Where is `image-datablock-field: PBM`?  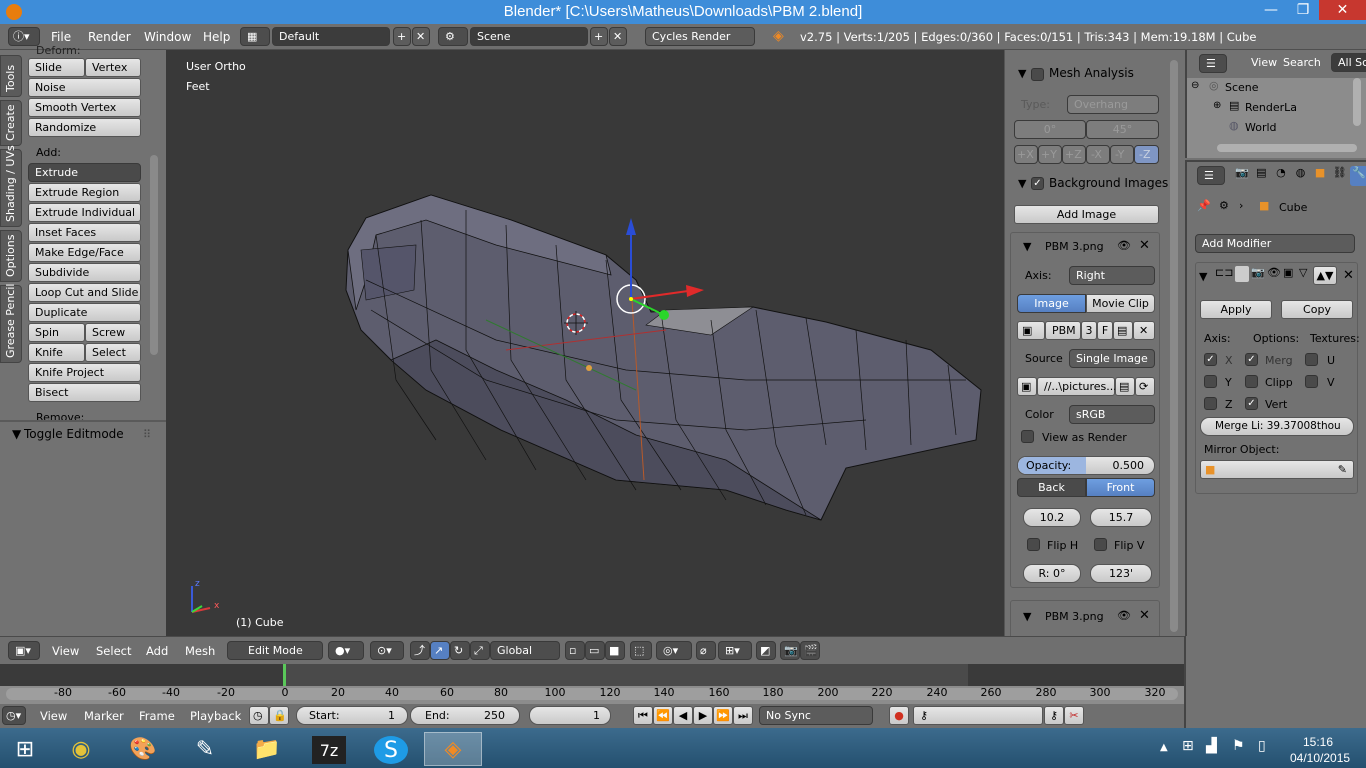
image-datablock-field: PBM is located at coordinates (1063, 330).